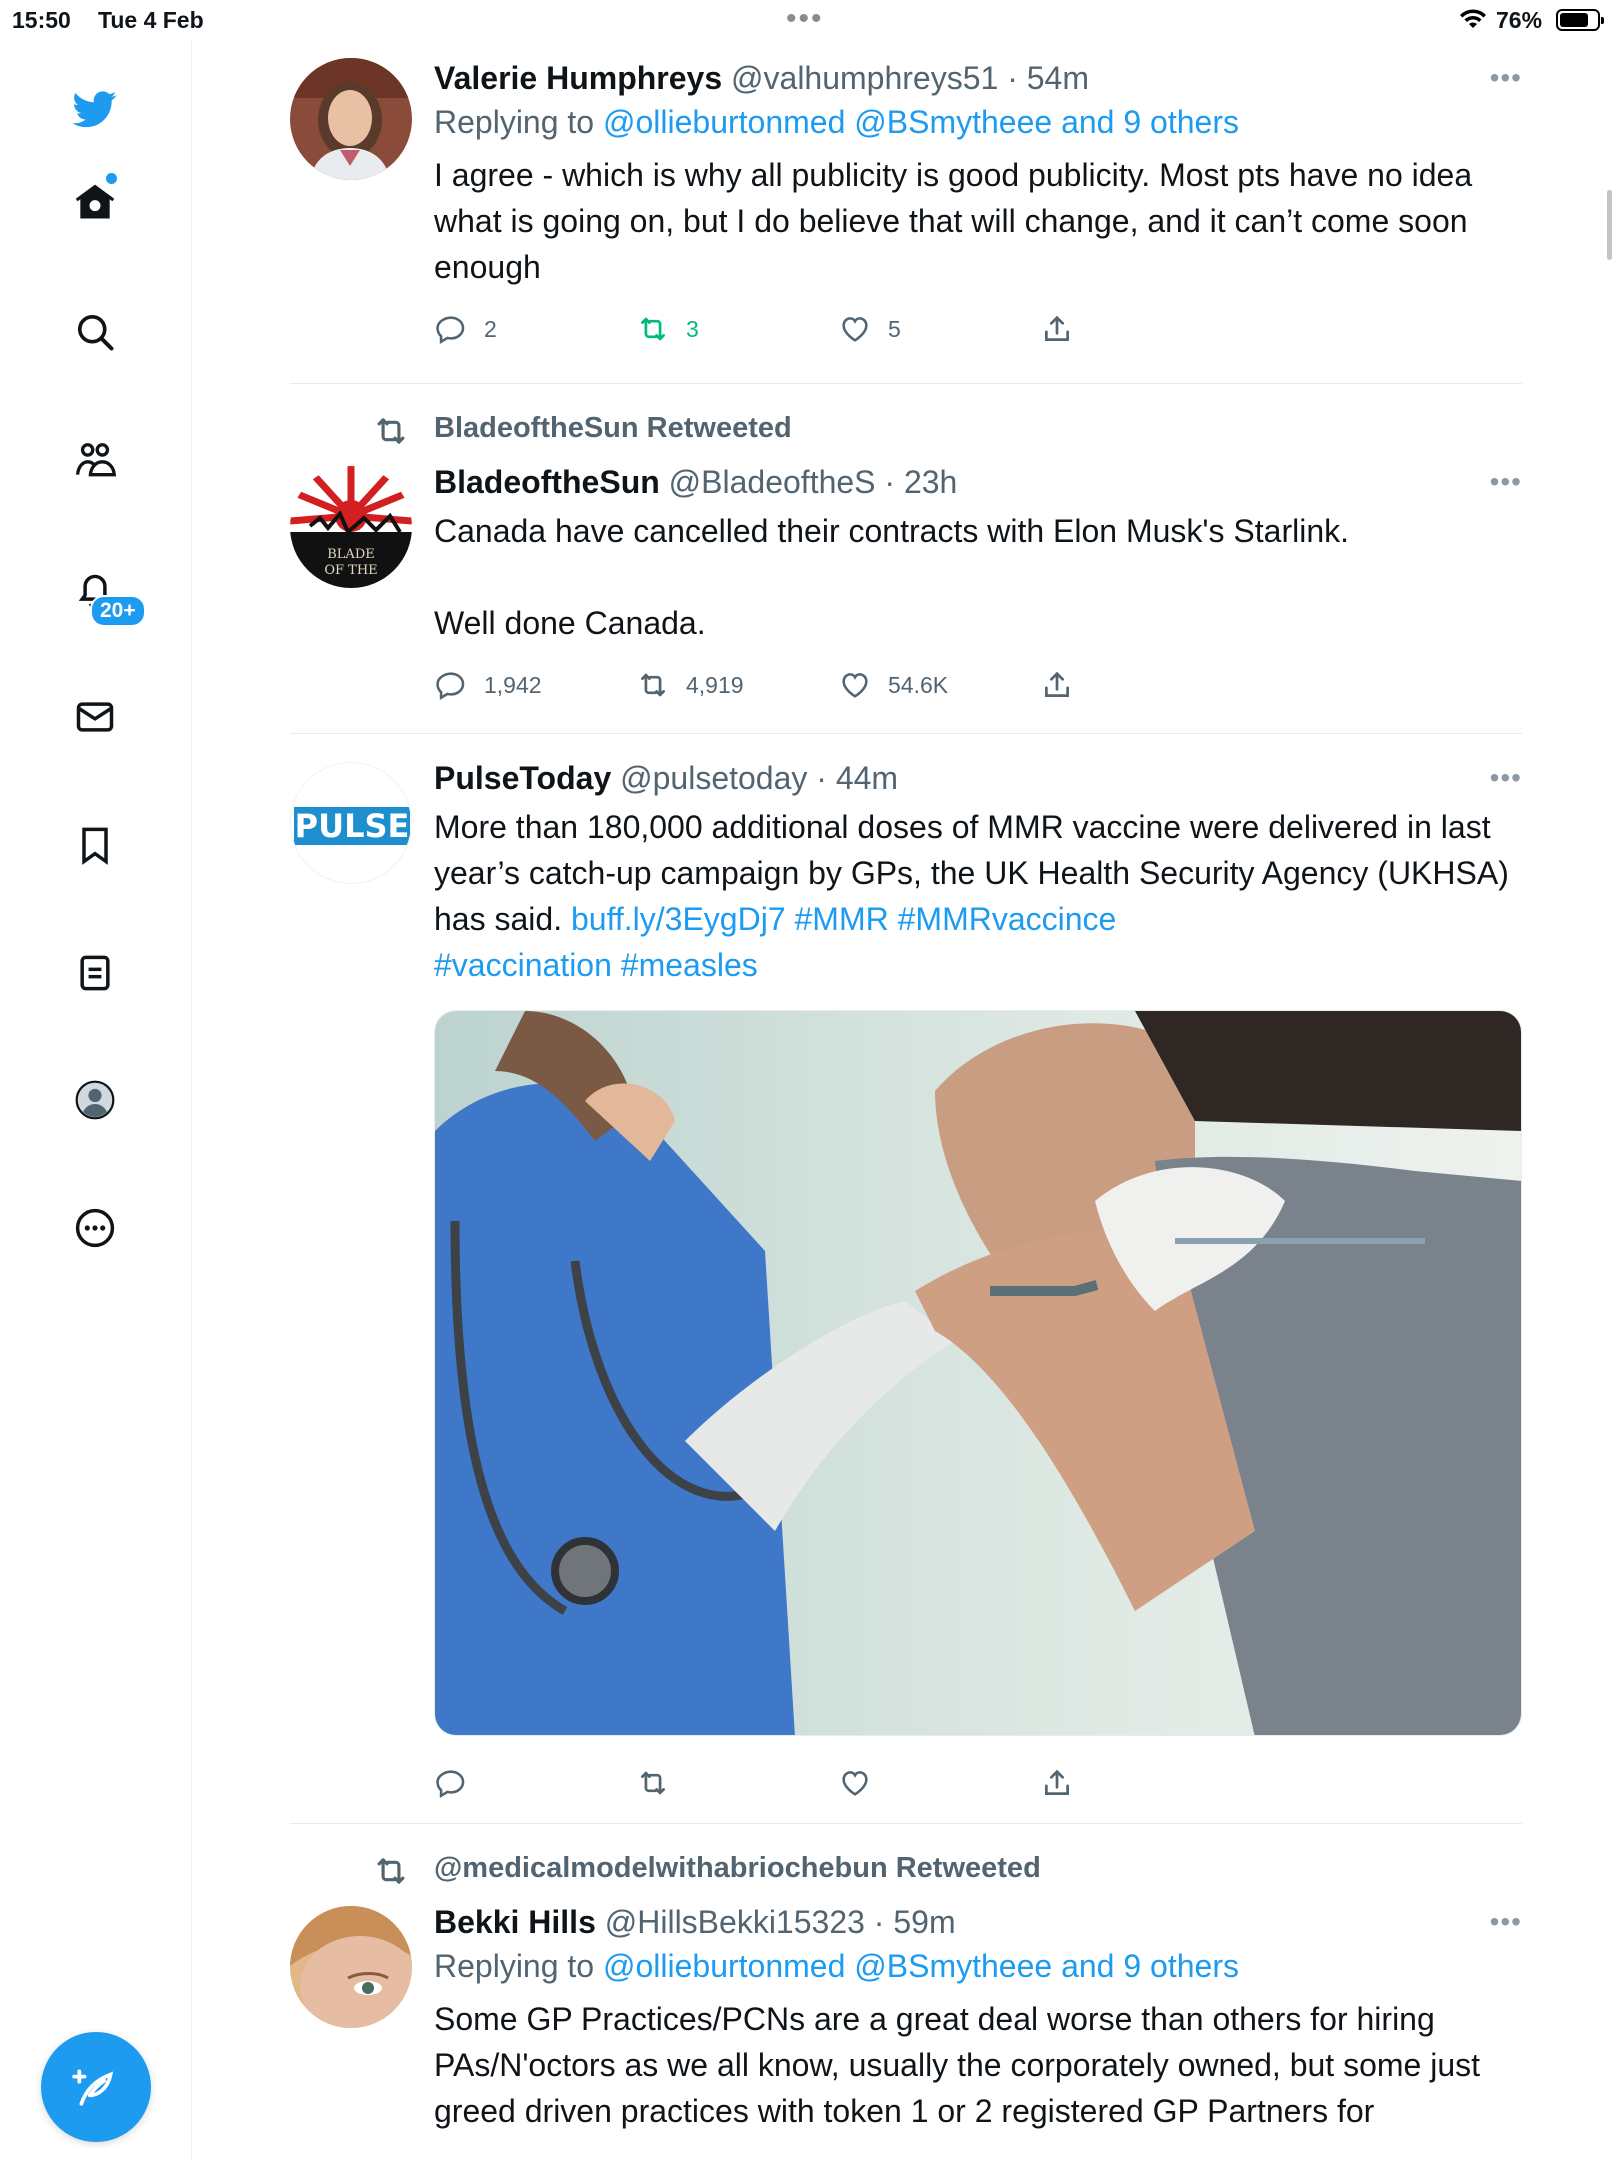 The width and height of the screenshot is (1620, 2160). I want to click on retweet-count: 3, so click(692, 328).